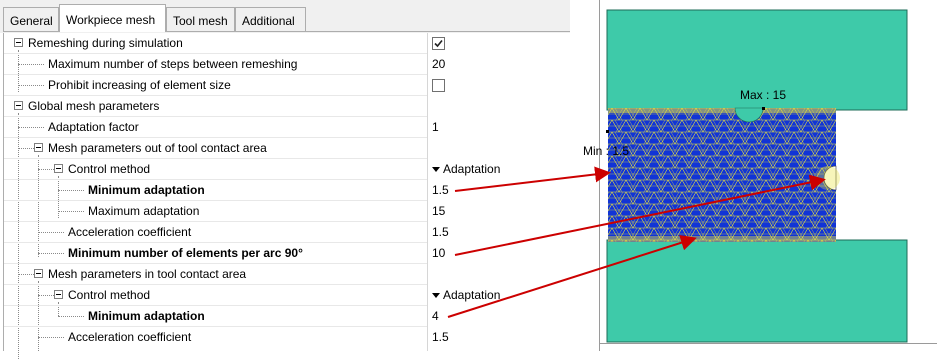 Image resolution: width=937 pixels, height=359 pixels. What do you see at coordinates (763, 108) in the screenshot?
I see `max-marker` at bounding box center [763, 108].